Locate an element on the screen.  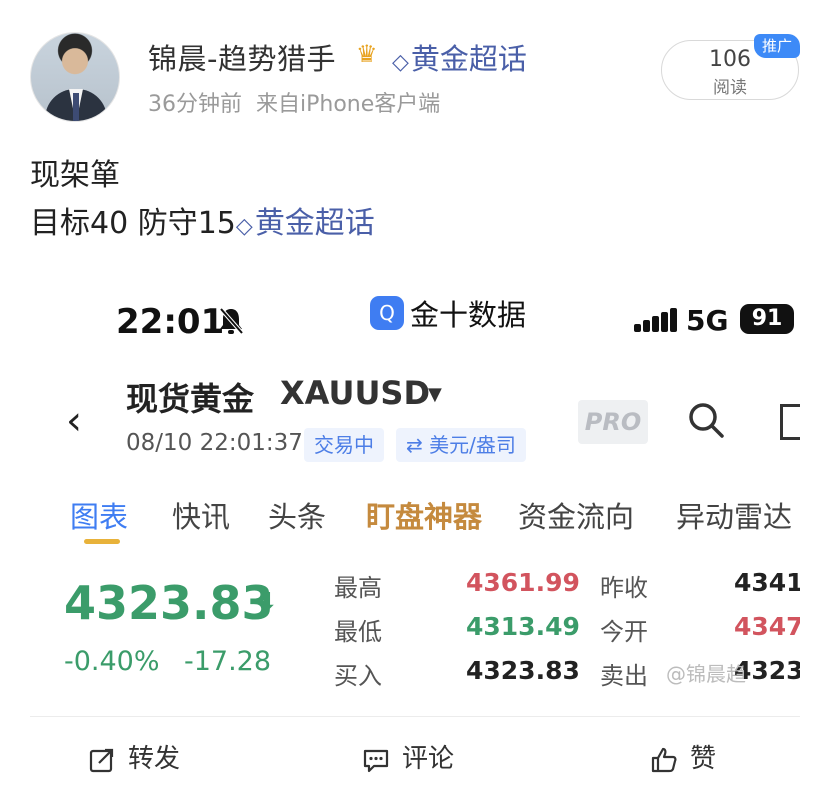
post-meta: 36分钟前 来自iPhone客户端 is located at coordinates (294, 102).